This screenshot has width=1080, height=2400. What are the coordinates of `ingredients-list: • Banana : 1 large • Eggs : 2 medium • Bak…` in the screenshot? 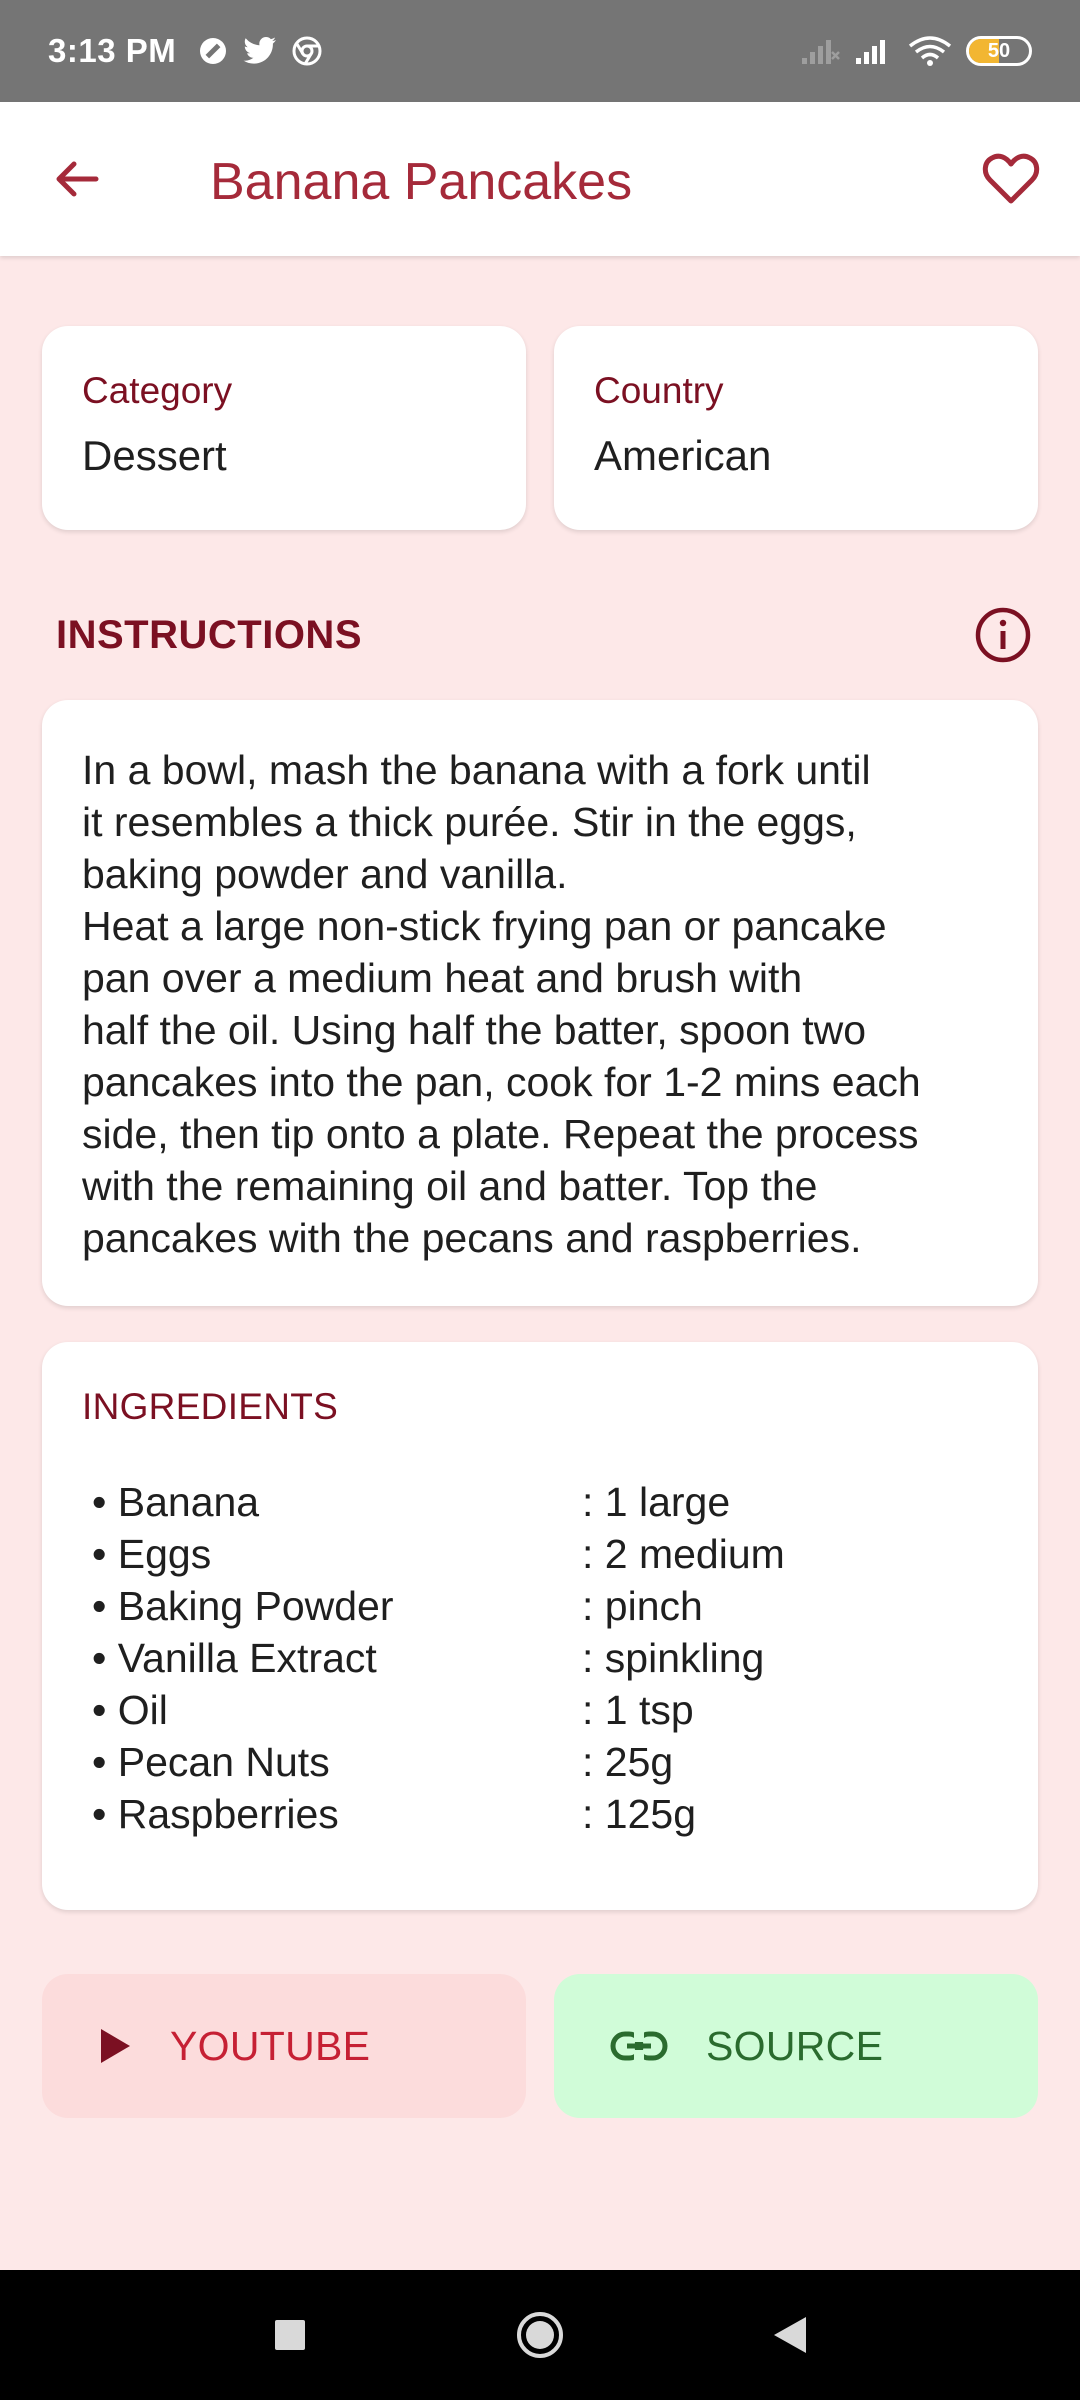 It's located at (540, 1658).